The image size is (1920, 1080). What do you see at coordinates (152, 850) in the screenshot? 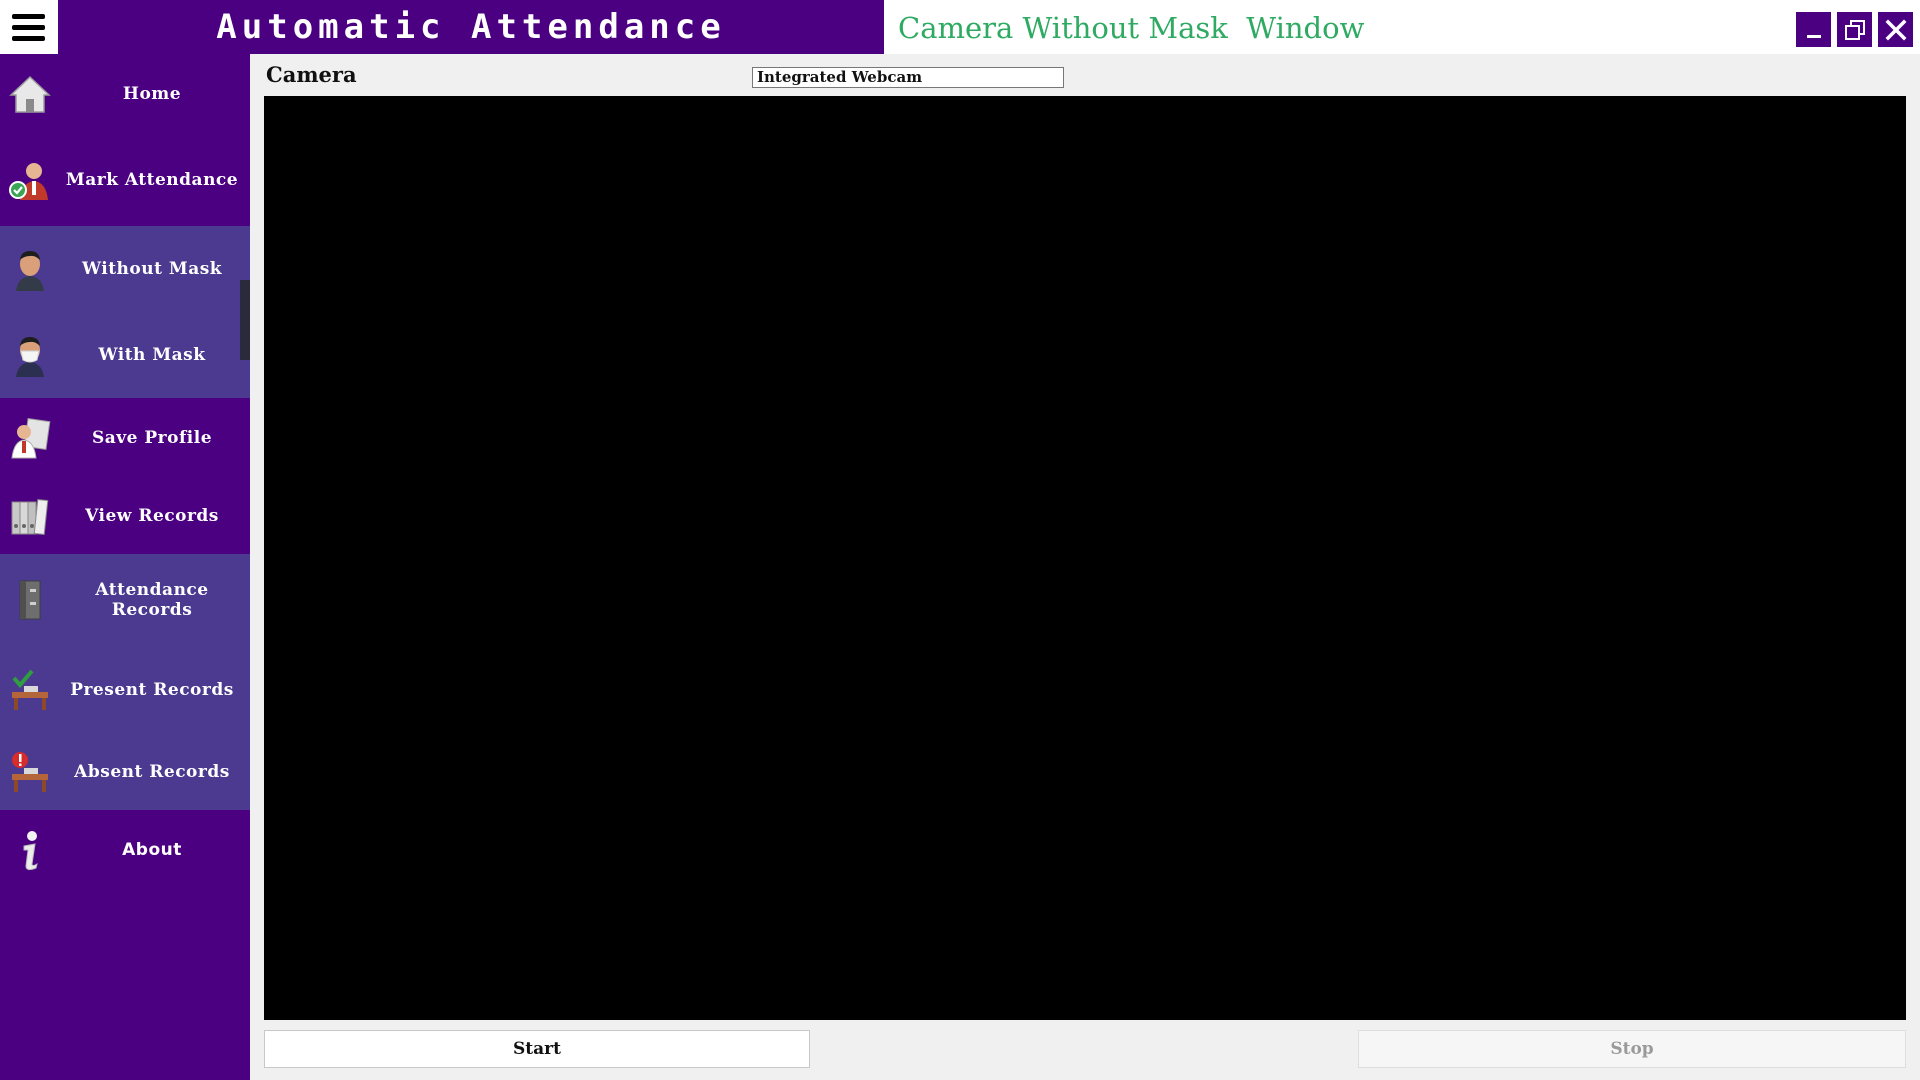
I see `sidebar-item-label: About` at bounding box center [152, 850].